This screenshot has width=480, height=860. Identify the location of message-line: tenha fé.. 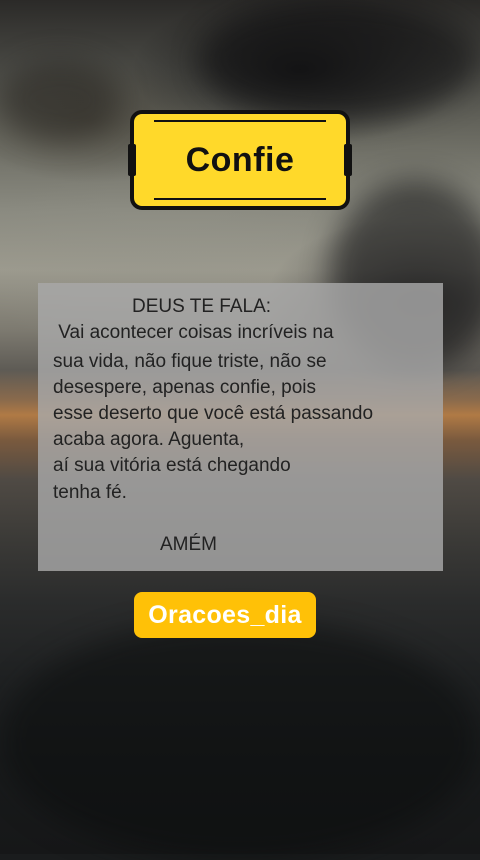
(90, 492).